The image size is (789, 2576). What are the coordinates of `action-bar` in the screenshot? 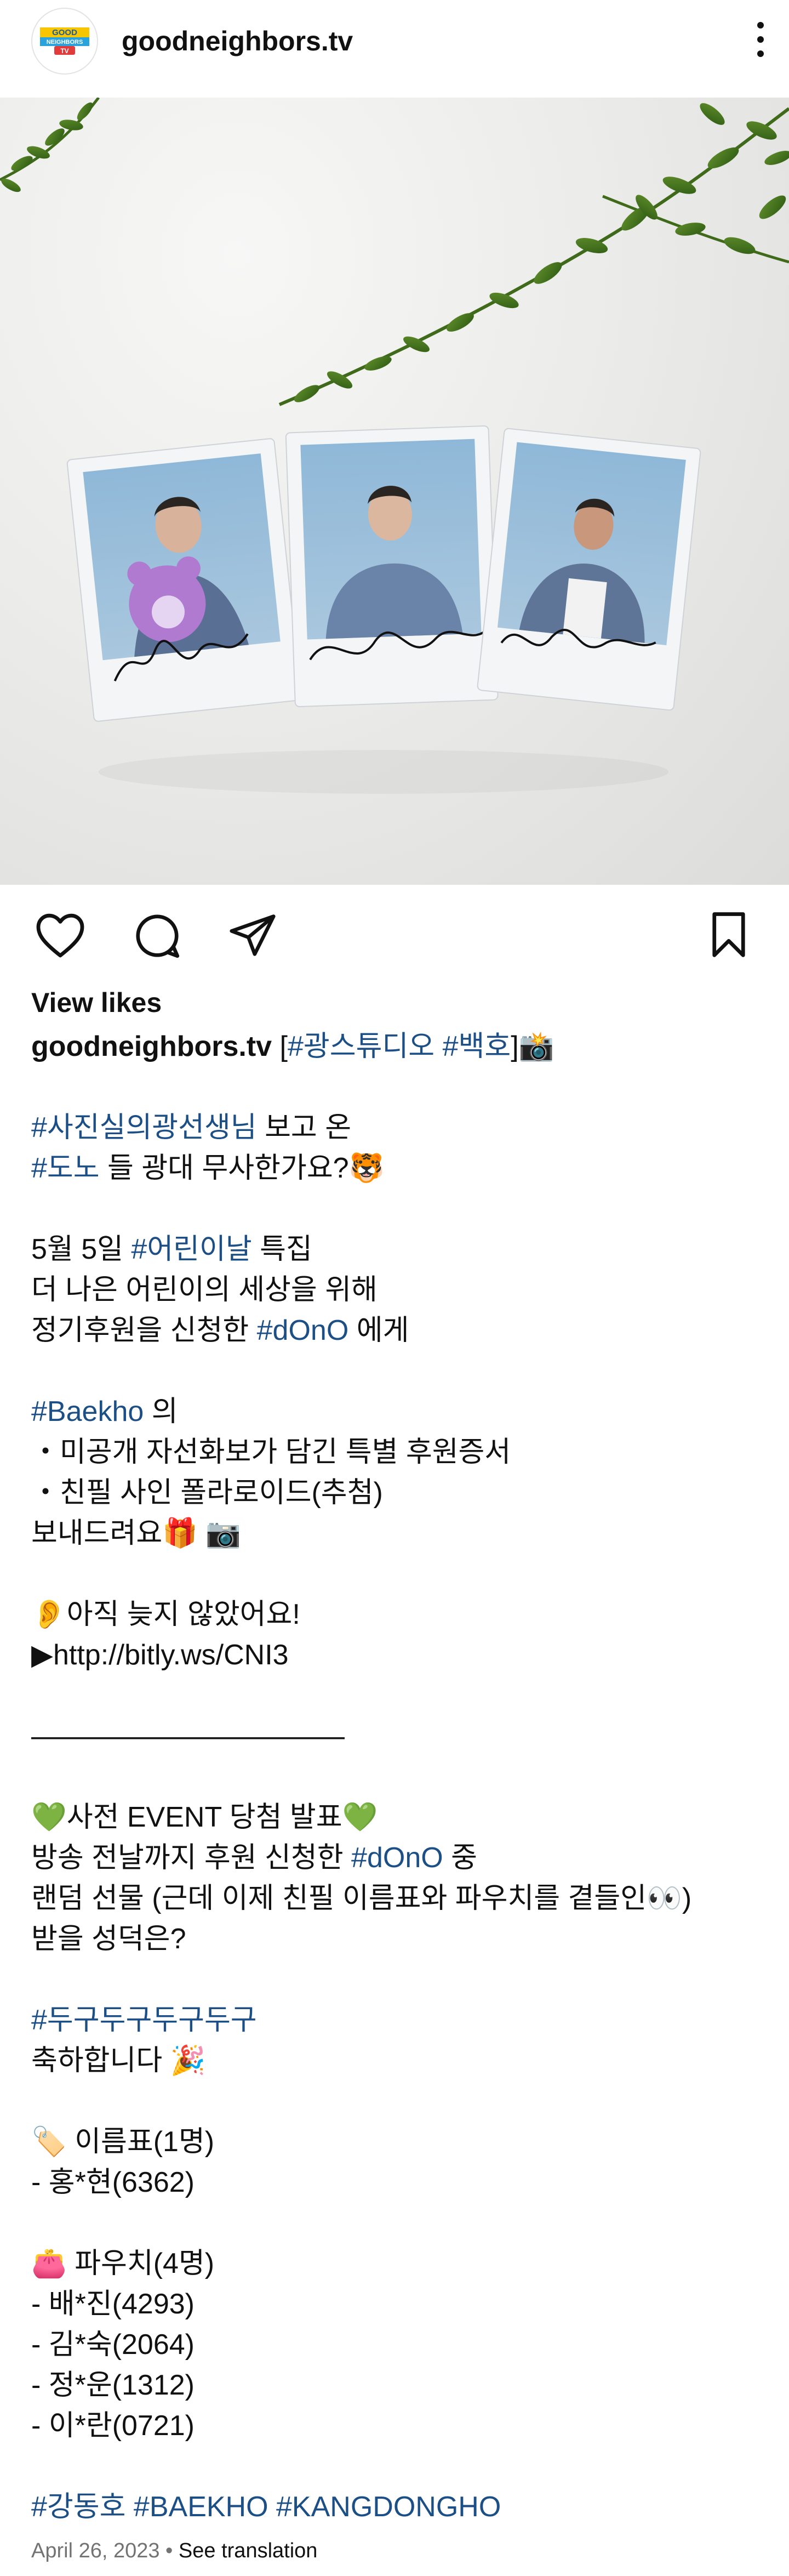 It's located at (395, 939).